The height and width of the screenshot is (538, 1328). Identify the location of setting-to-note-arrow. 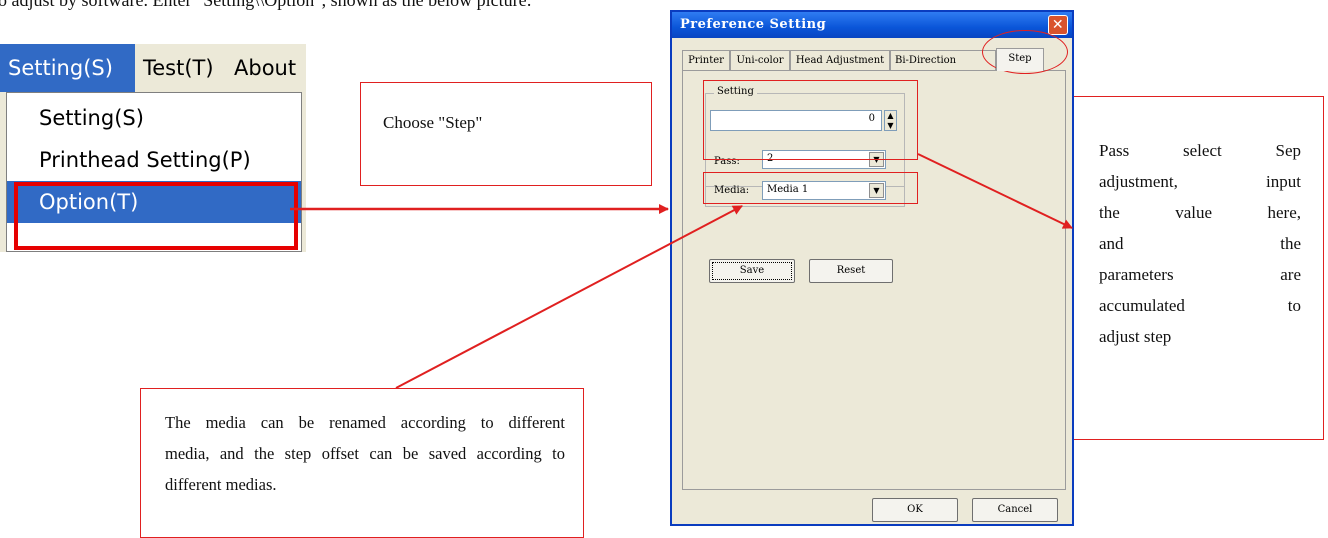
(995, 191).